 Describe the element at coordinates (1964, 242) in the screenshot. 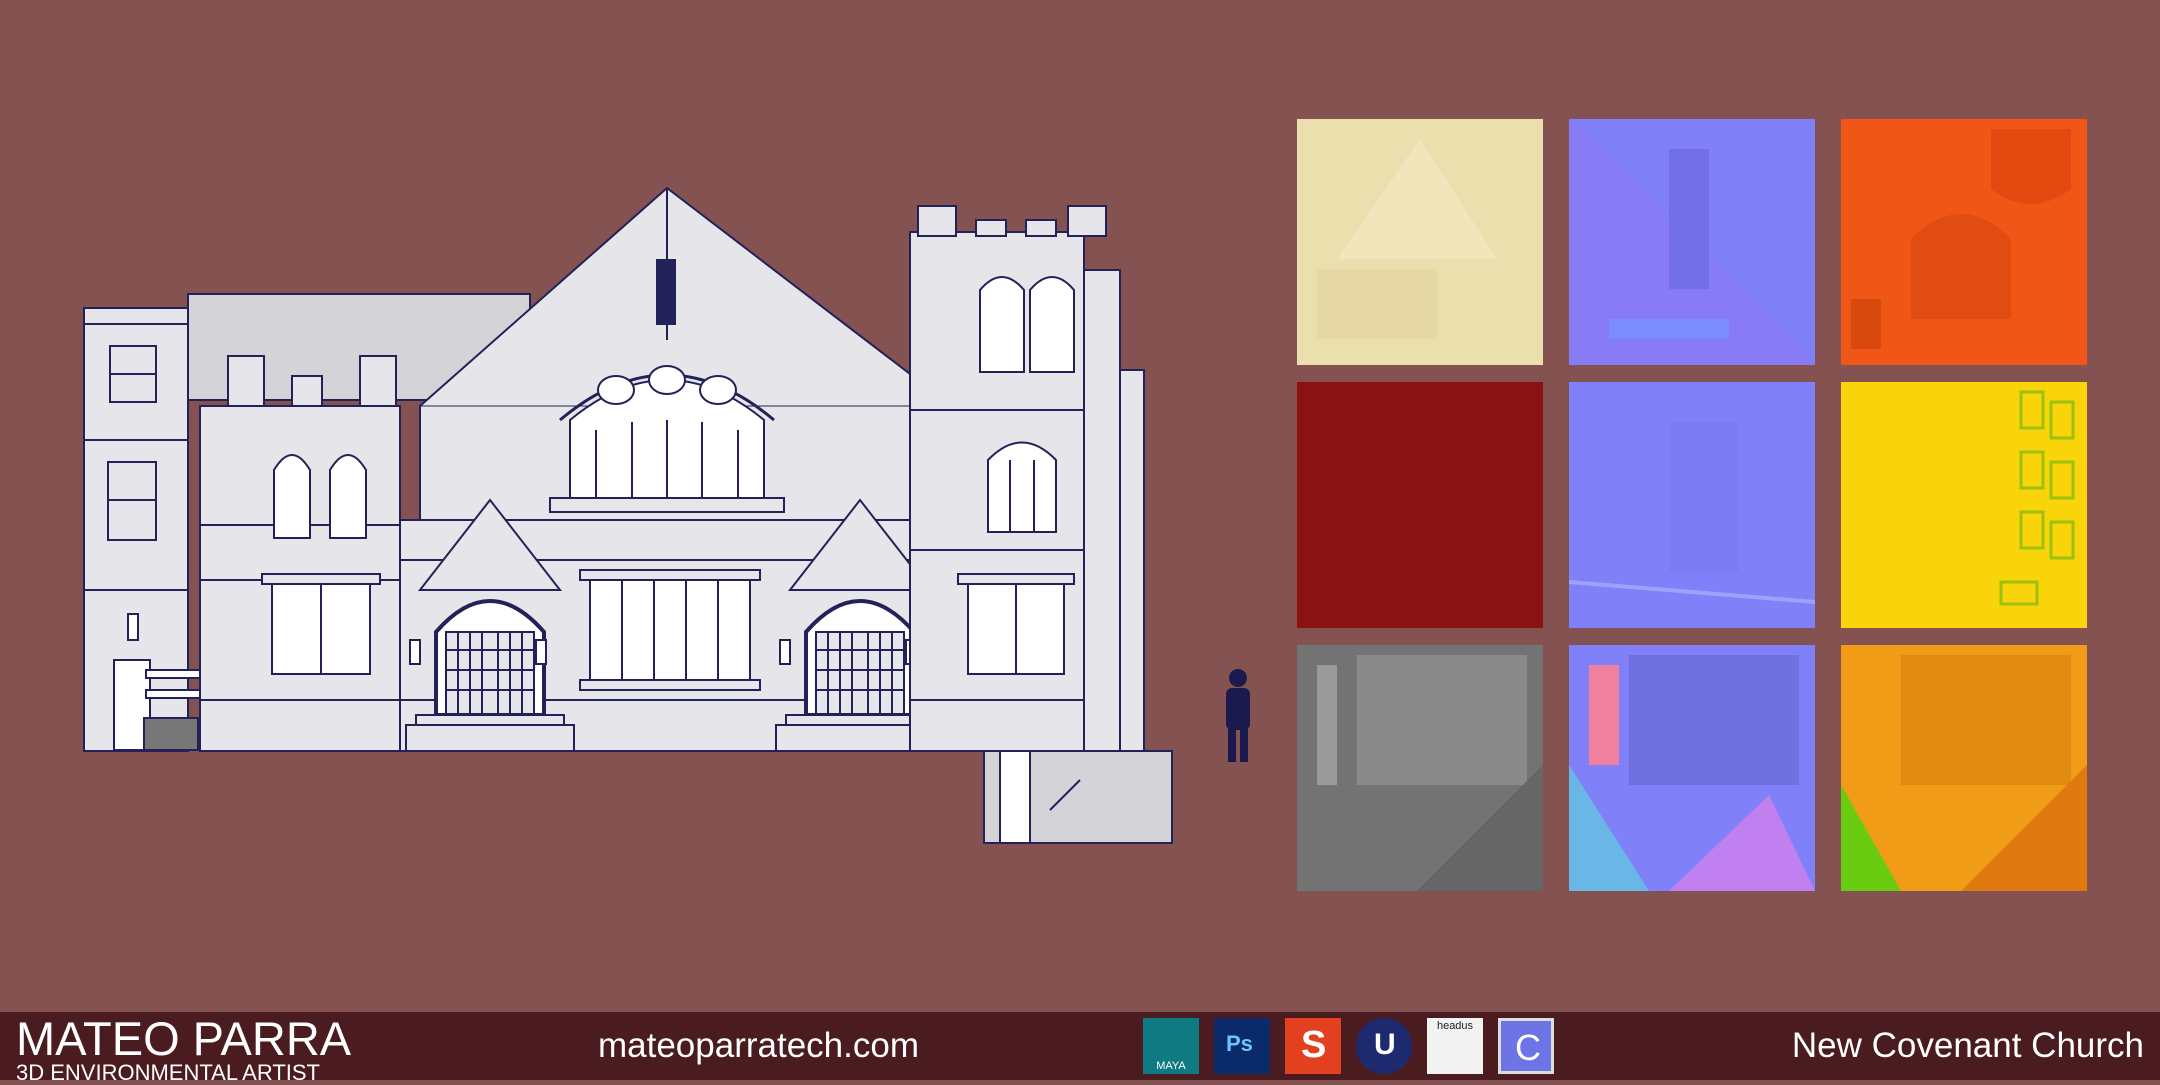

I see `orm-sheet` at that location.